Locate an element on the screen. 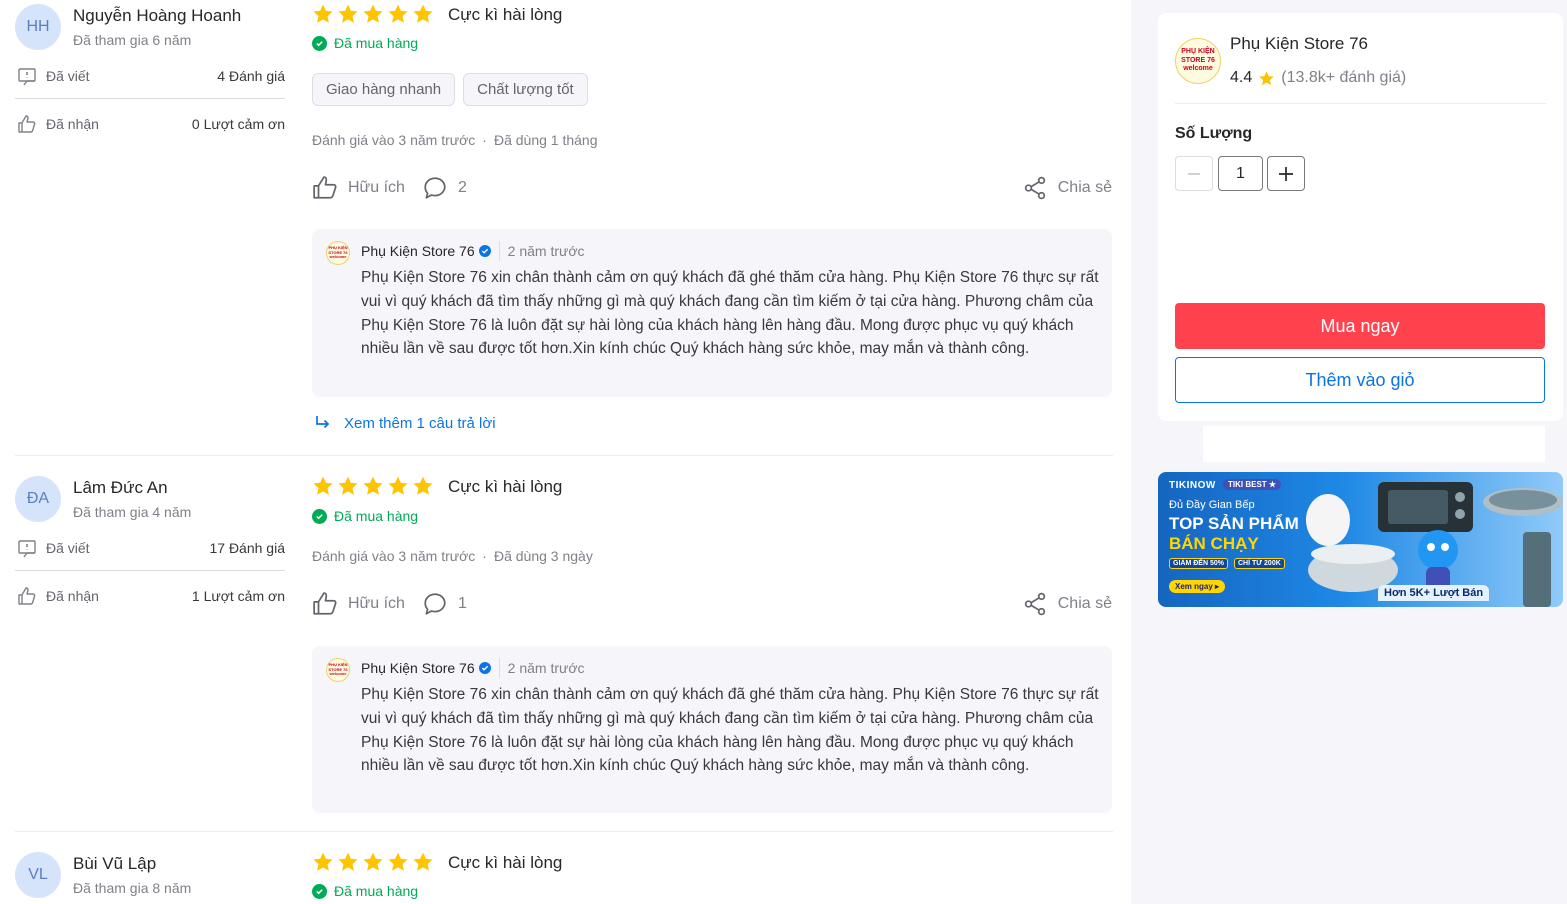 This screenshot has height=904, width=1567. review-actions: Hữu ích 1 Chia sẻ is located at coordinates (712, 605).